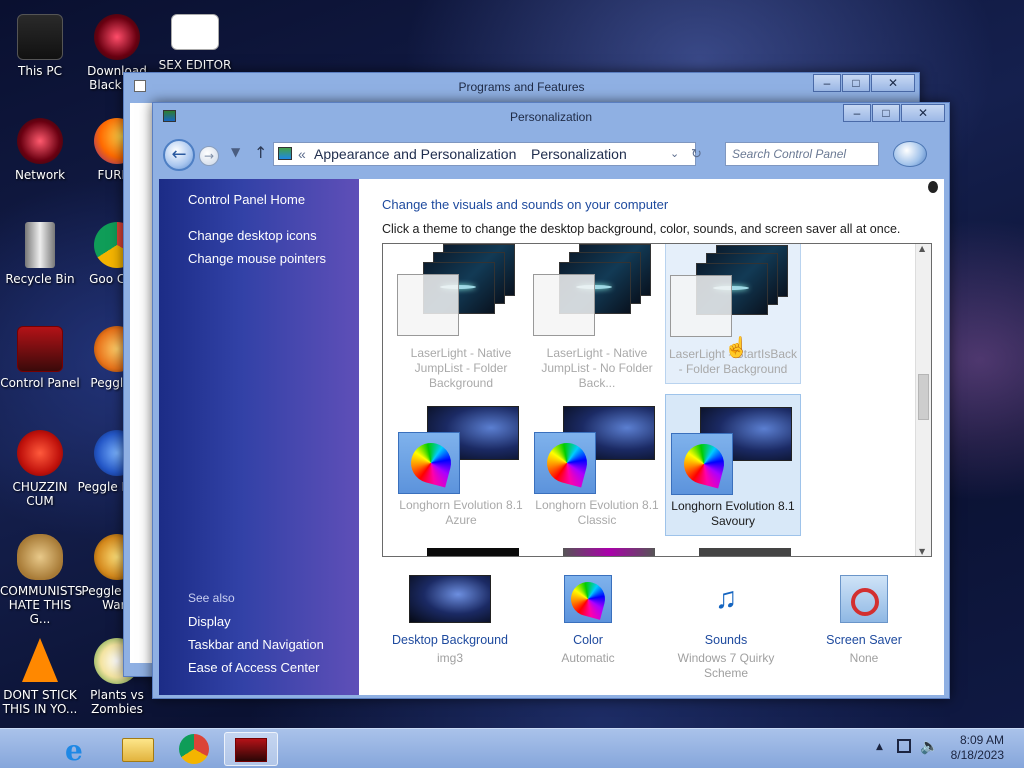 The image size is (1024, 768). Describe the element at coordinates (117, 702) in the screenshot. I see `desktop-icon-label: Plants vs Zombies` at that location.